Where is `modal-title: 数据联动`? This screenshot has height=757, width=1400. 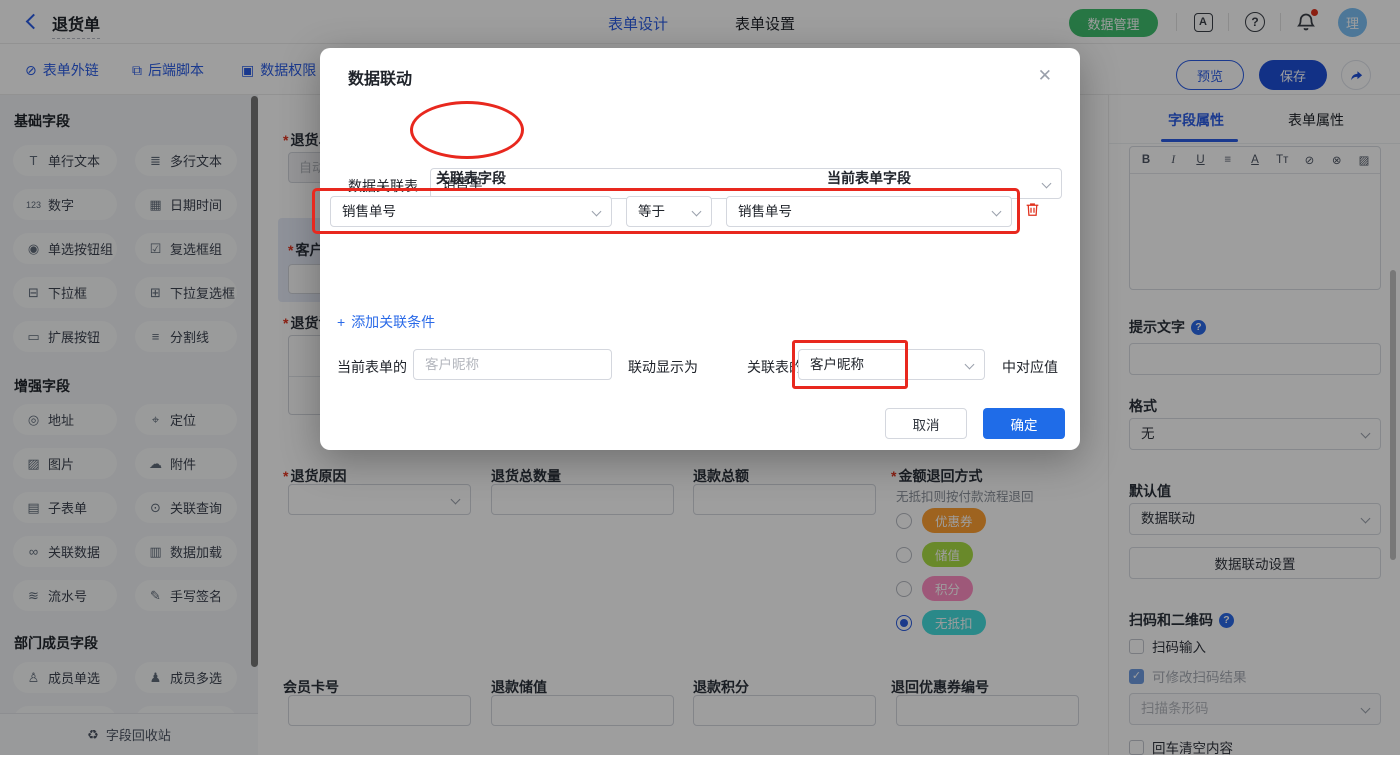 modal-title: 数据联动 is located at coordinates (380, 79).